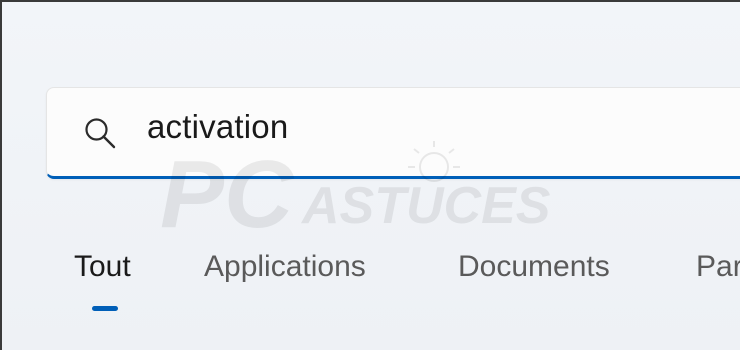 This screenshot has height=350, width=740. I want to click on svg-text: ASTUCES, so click(425, 206).